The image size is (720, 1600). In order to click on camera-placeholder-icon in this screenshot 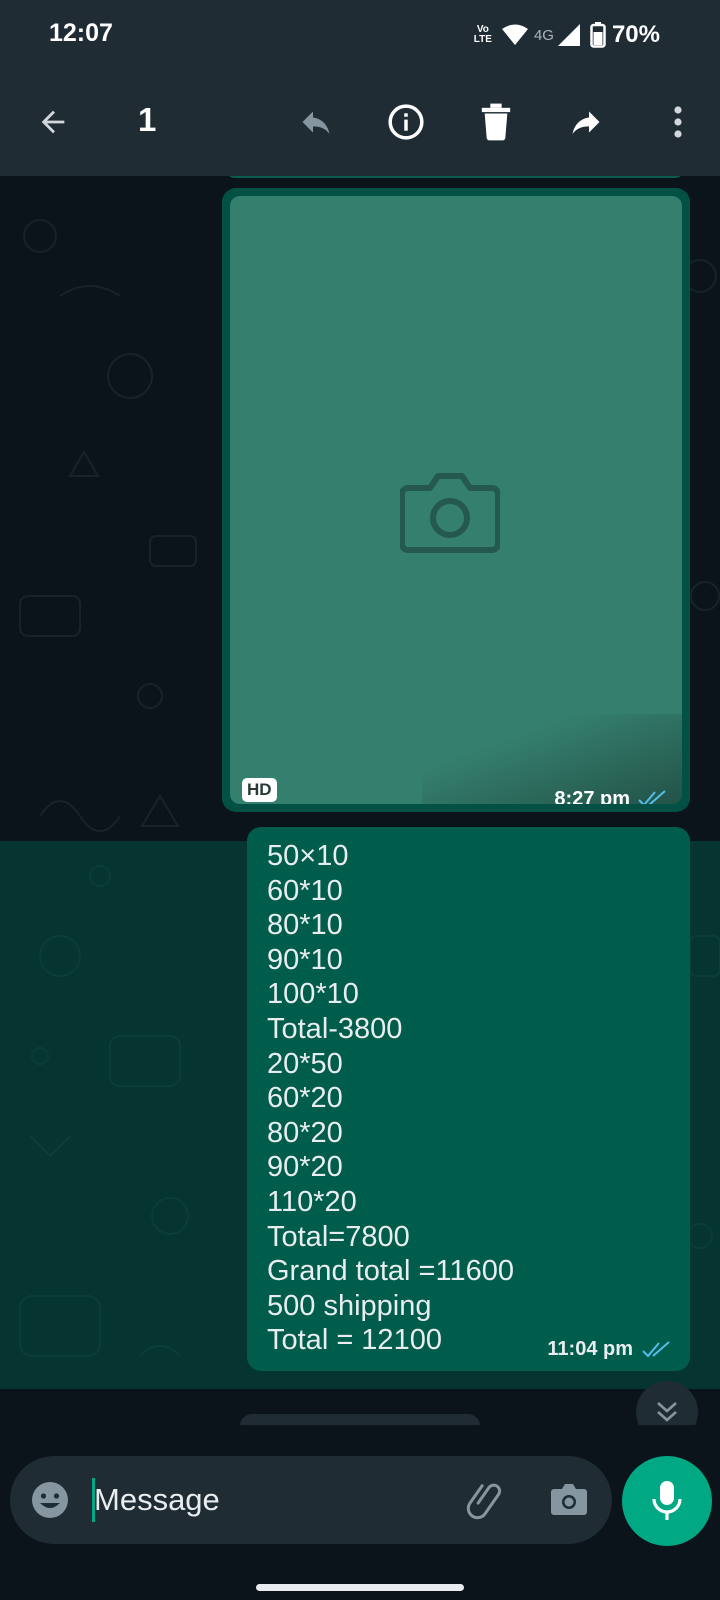, I will do `click(450, 513)`.